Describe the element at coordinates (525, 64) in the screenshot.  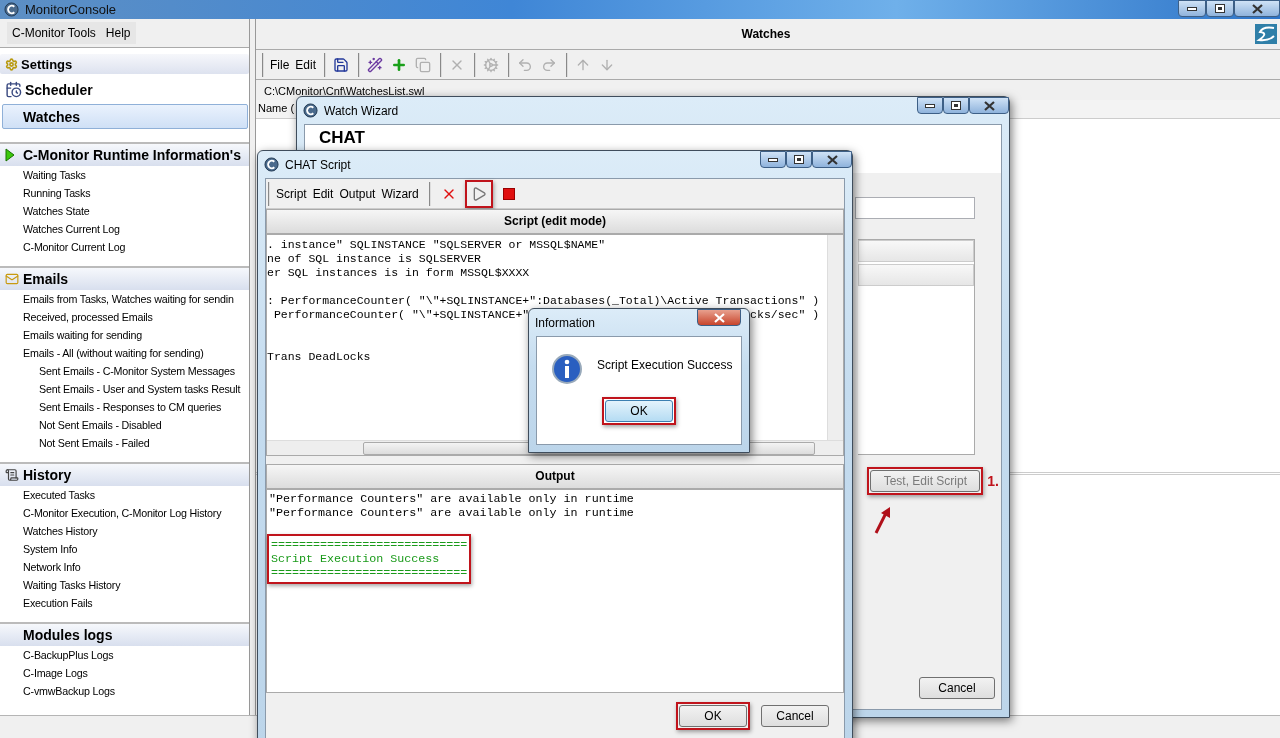
I see `undo-icon` at that location.